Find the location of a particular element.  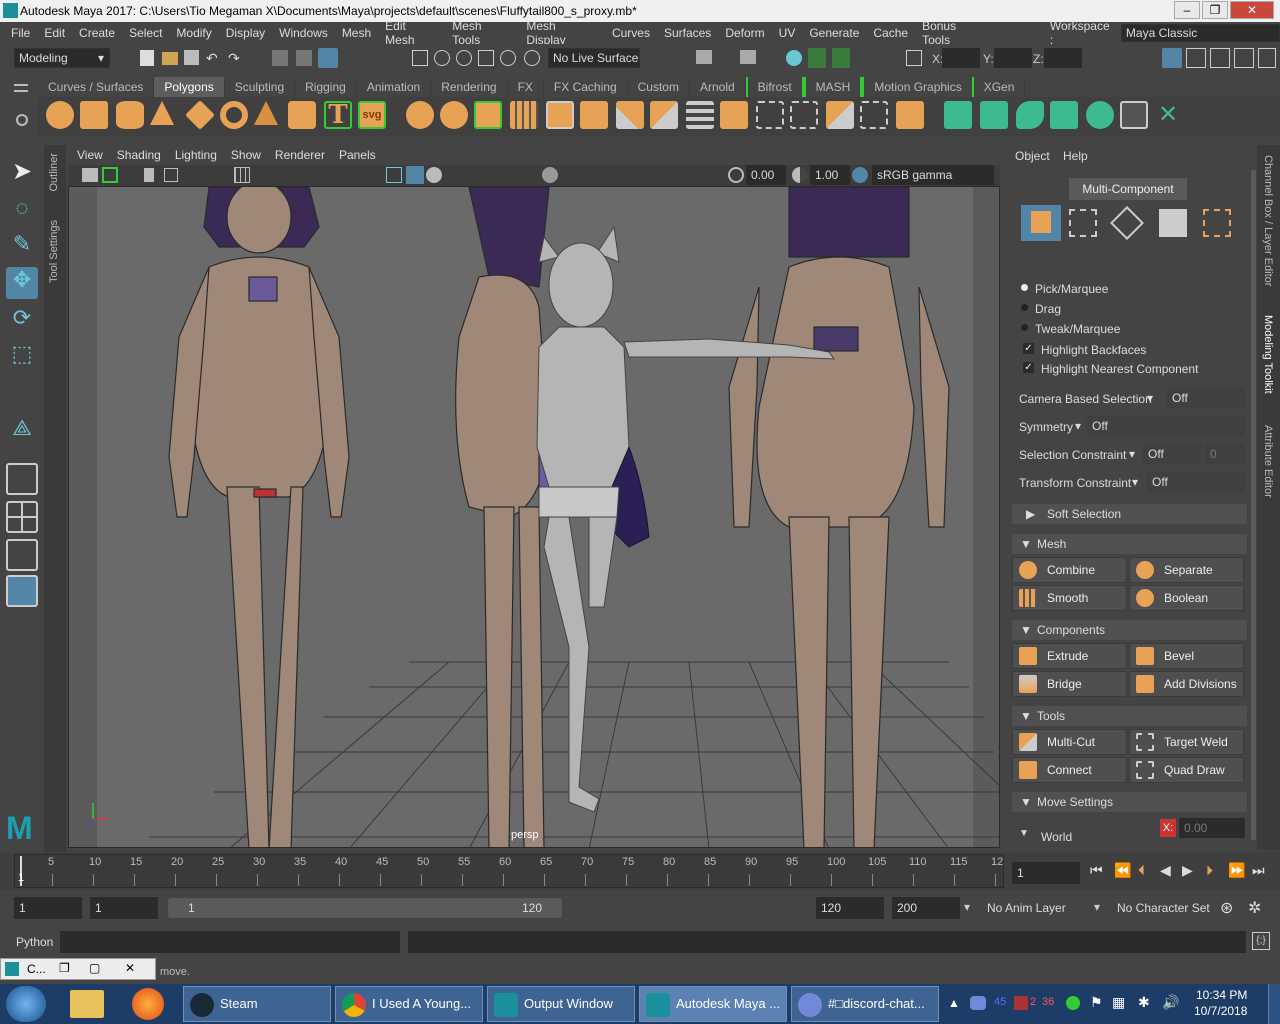

multi-cut-icon is located at coordinates (664, 115).